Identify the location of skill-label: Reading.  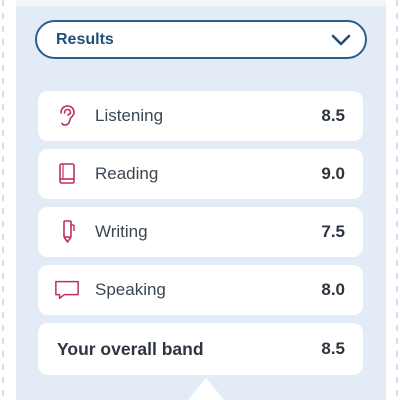
(127, 173).